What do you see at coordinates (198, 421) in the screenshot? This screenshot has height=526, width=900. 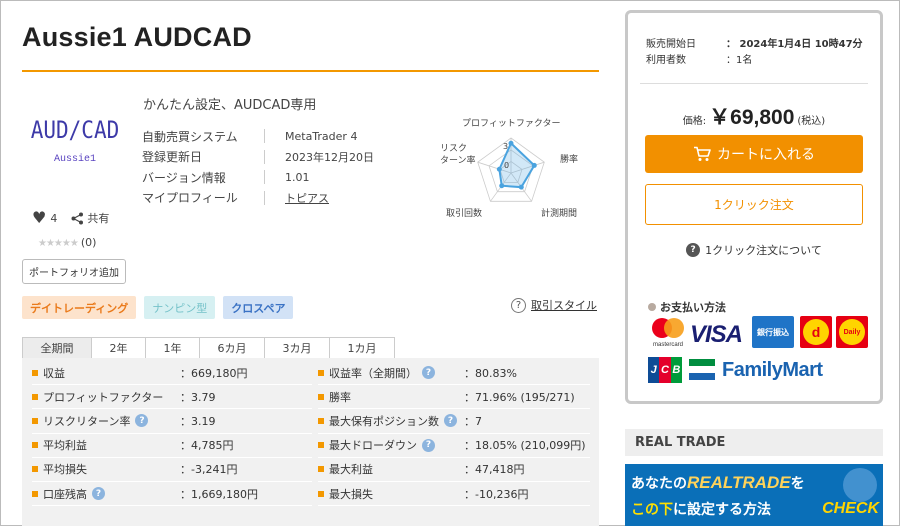 I see `stat-value: ：3.19` at bounding box center [198, 421].